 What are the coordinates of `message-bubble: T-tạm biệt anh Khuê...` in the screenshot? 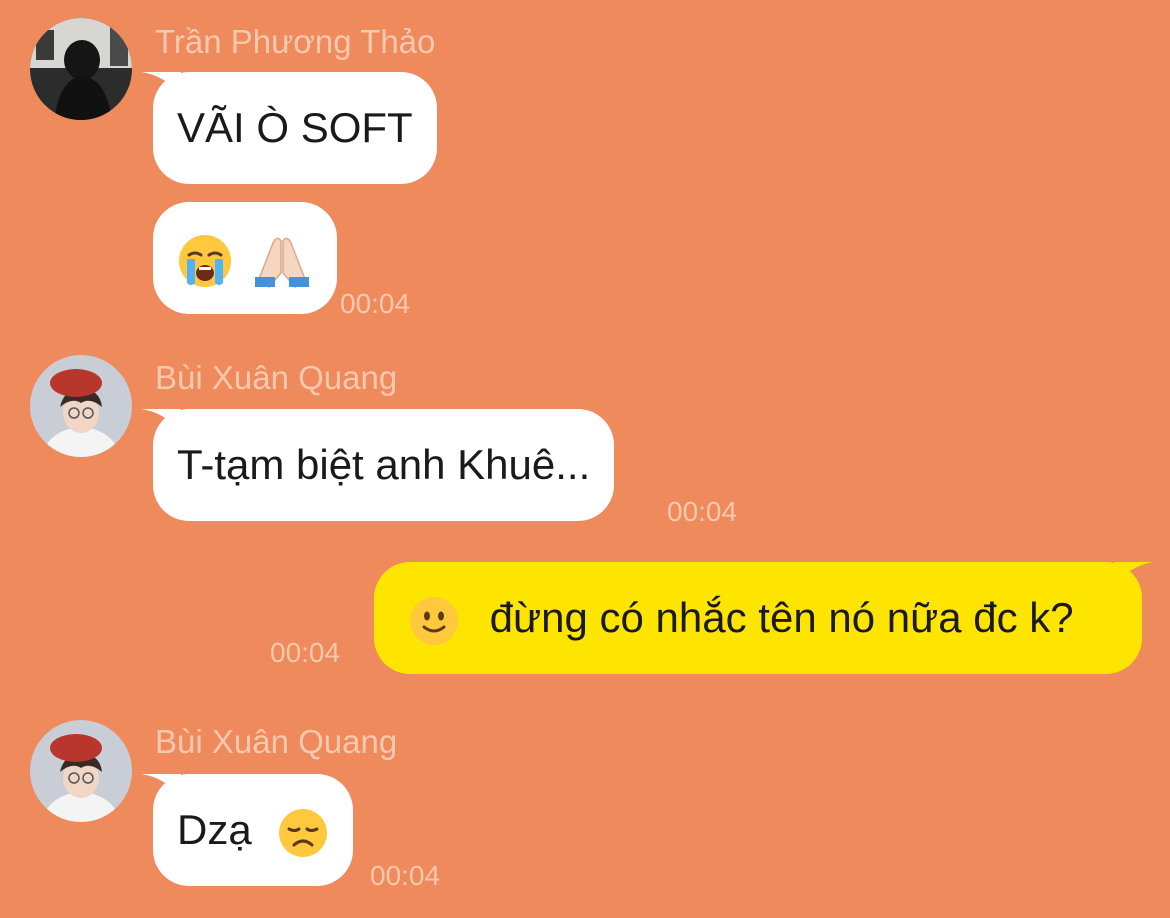 It's located at (378, 465).